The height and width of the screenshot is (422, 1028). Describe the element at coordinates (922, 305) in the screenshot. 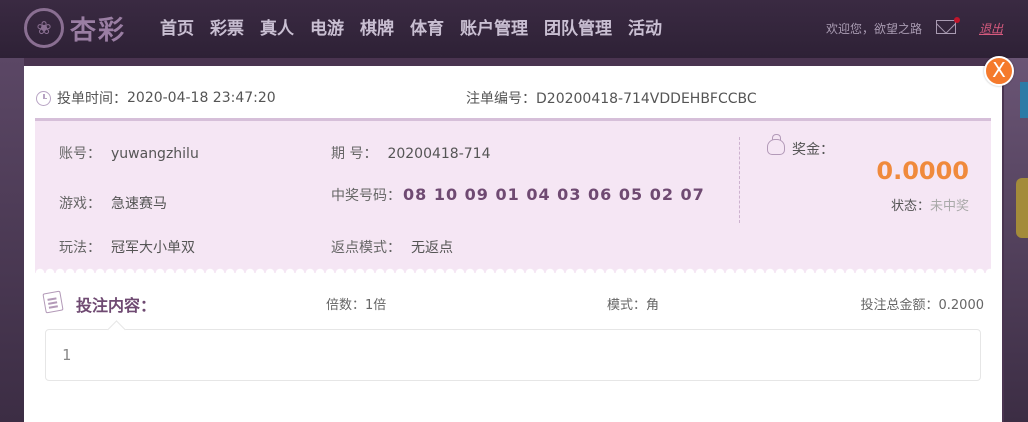

I see `total-amount-text: 投注总金额：0.2000` at that location.